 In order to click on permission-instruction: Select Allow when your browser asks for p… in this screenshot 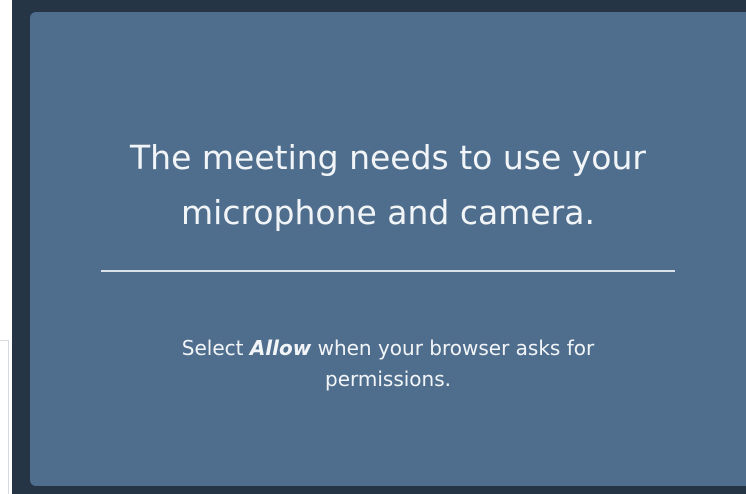, I will do `click(388, 364)`.